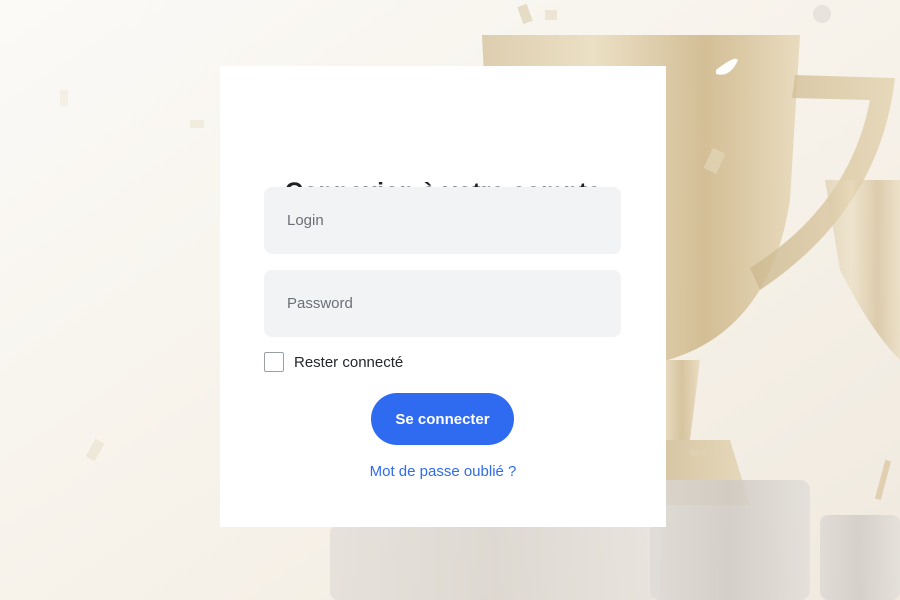 The image size is (900, 600). I want to click on remember-me-option: Rester connecté, so click(333, 362).